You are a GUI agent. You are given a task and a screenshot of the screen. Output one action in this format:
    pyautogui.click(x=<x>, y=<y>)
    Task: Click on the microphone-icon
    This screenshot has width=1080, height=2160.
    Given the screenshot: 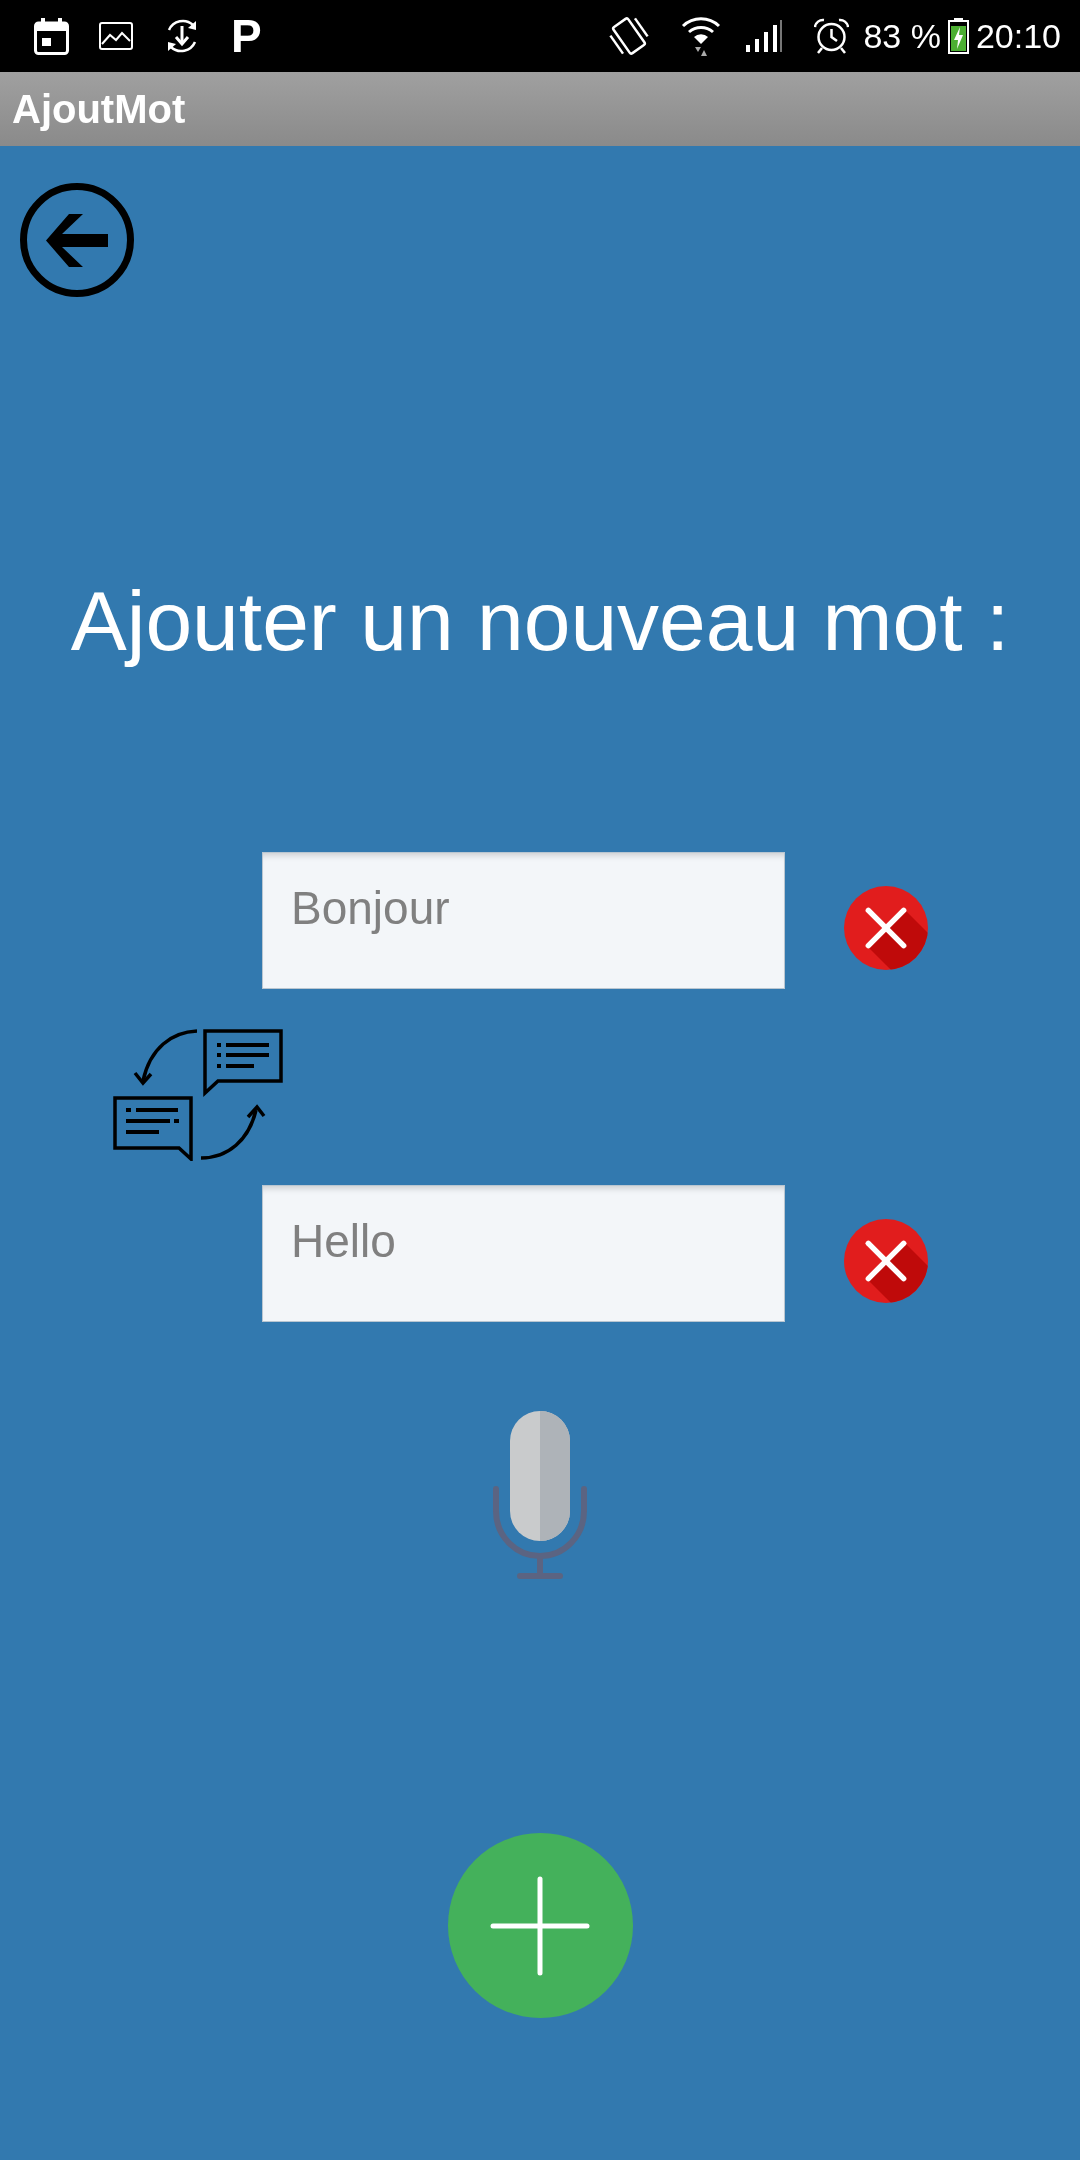 What is the action you would take?
    pyautogui.click(x=540, y=1495)
    